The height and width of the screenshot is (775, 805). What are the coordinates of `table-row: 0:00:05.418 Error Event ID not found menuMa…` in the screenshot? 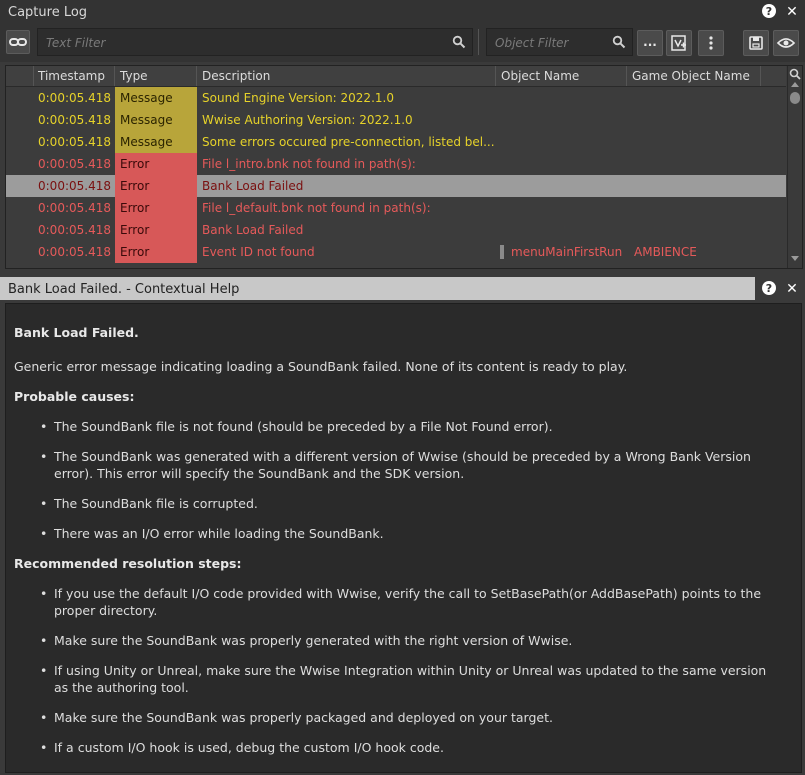 It's located at (396, 252).